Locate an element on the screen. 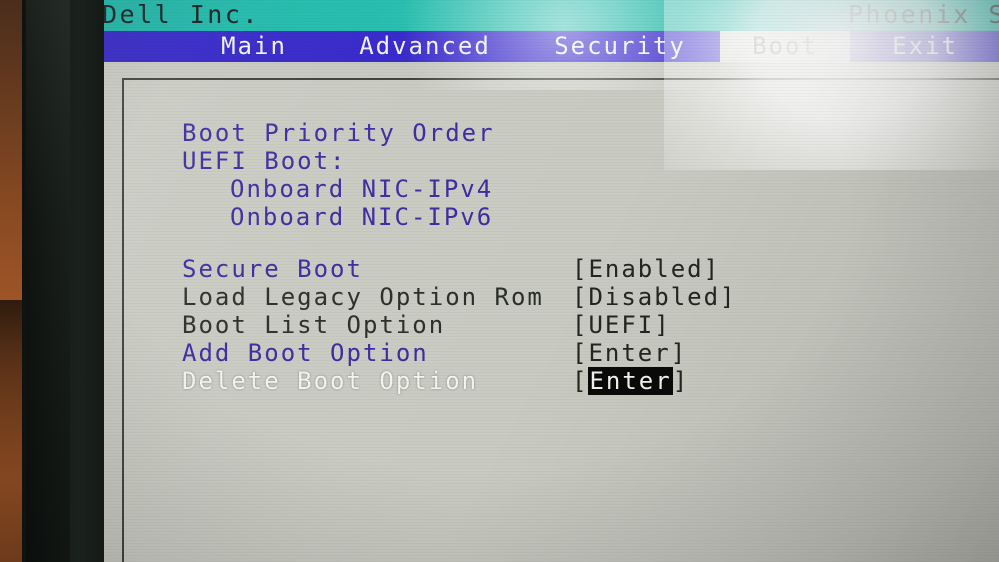  setting-label-delete-boot-option: Delete Boot Option is located at coordinates (330, 381).